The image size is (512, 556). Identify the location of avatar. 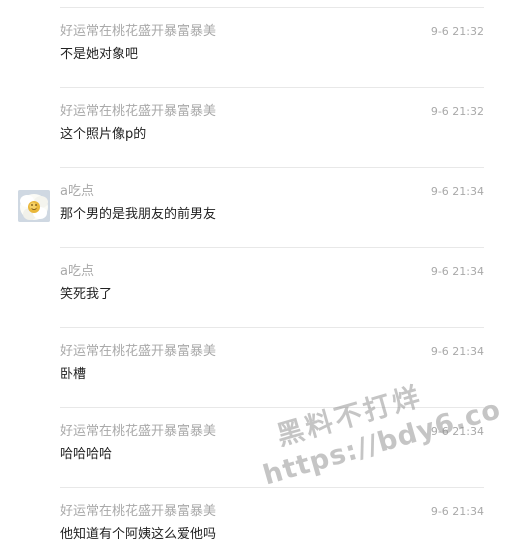
(34, 206).